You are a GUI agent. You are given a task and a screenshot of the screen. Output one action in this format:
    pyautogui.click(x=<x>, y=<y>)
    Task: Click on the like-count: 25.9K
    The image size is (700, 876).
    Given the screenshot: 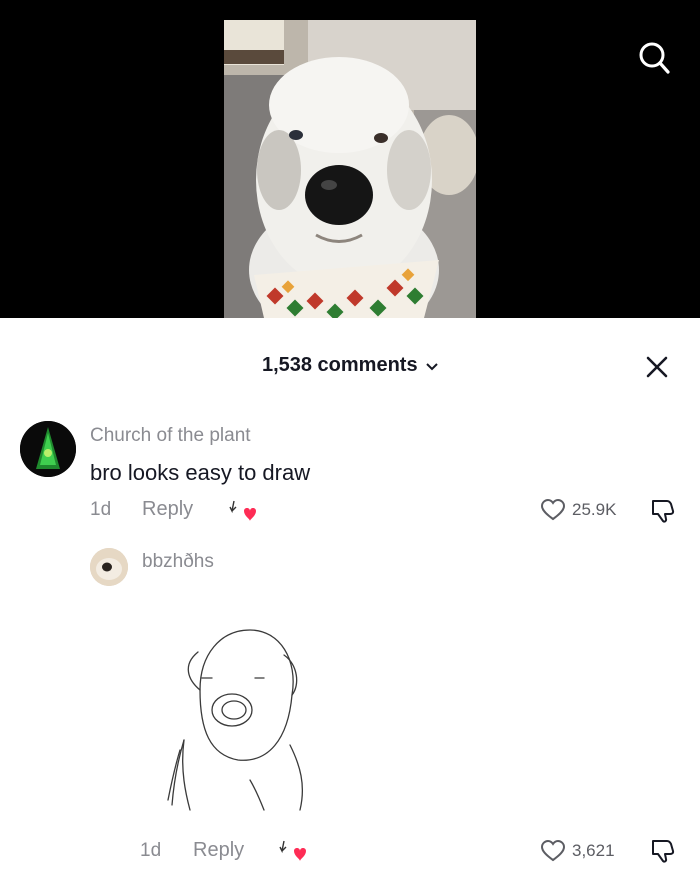 What is the action you would take?
    pyautogui.click(x=594, y=509)
    